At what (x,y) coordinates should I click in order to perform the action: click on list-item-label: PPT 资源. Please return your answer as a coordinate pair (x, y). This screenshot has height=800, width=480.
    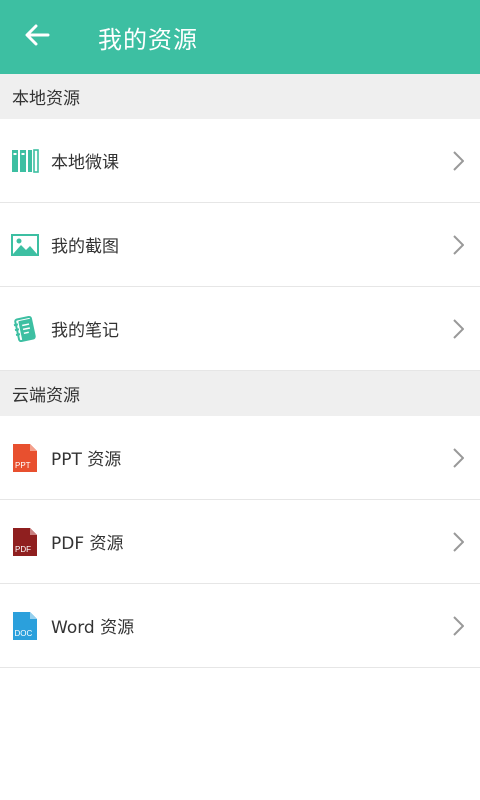
    Looking at the image, I should click on (86, 460).